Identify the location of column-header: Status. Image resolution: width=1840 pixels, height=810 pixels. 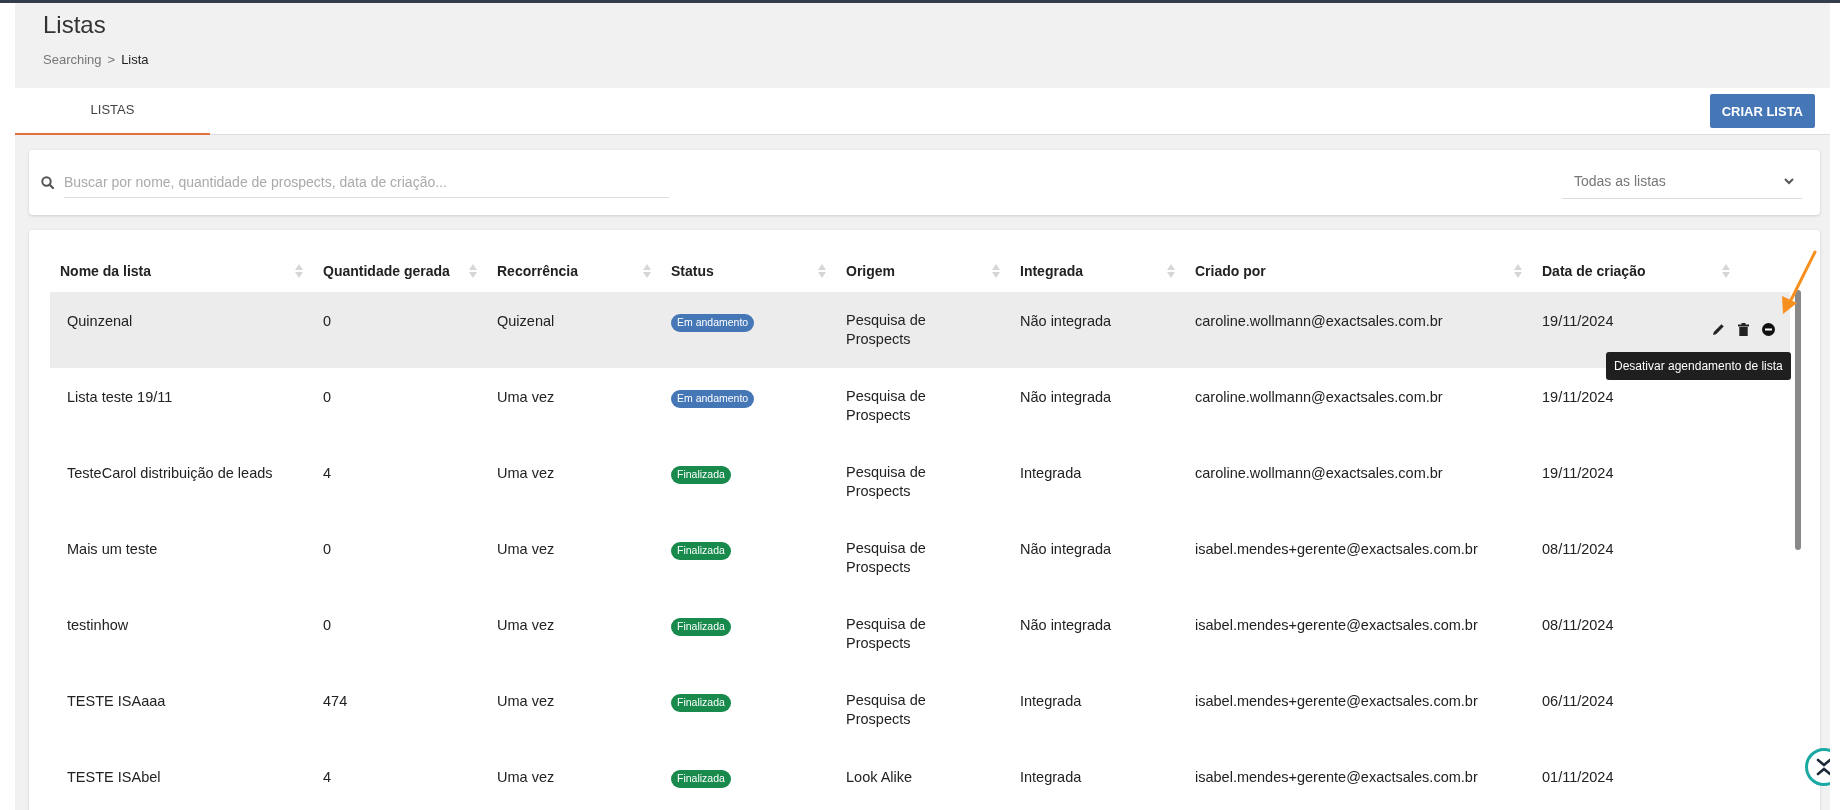
(692, 271).